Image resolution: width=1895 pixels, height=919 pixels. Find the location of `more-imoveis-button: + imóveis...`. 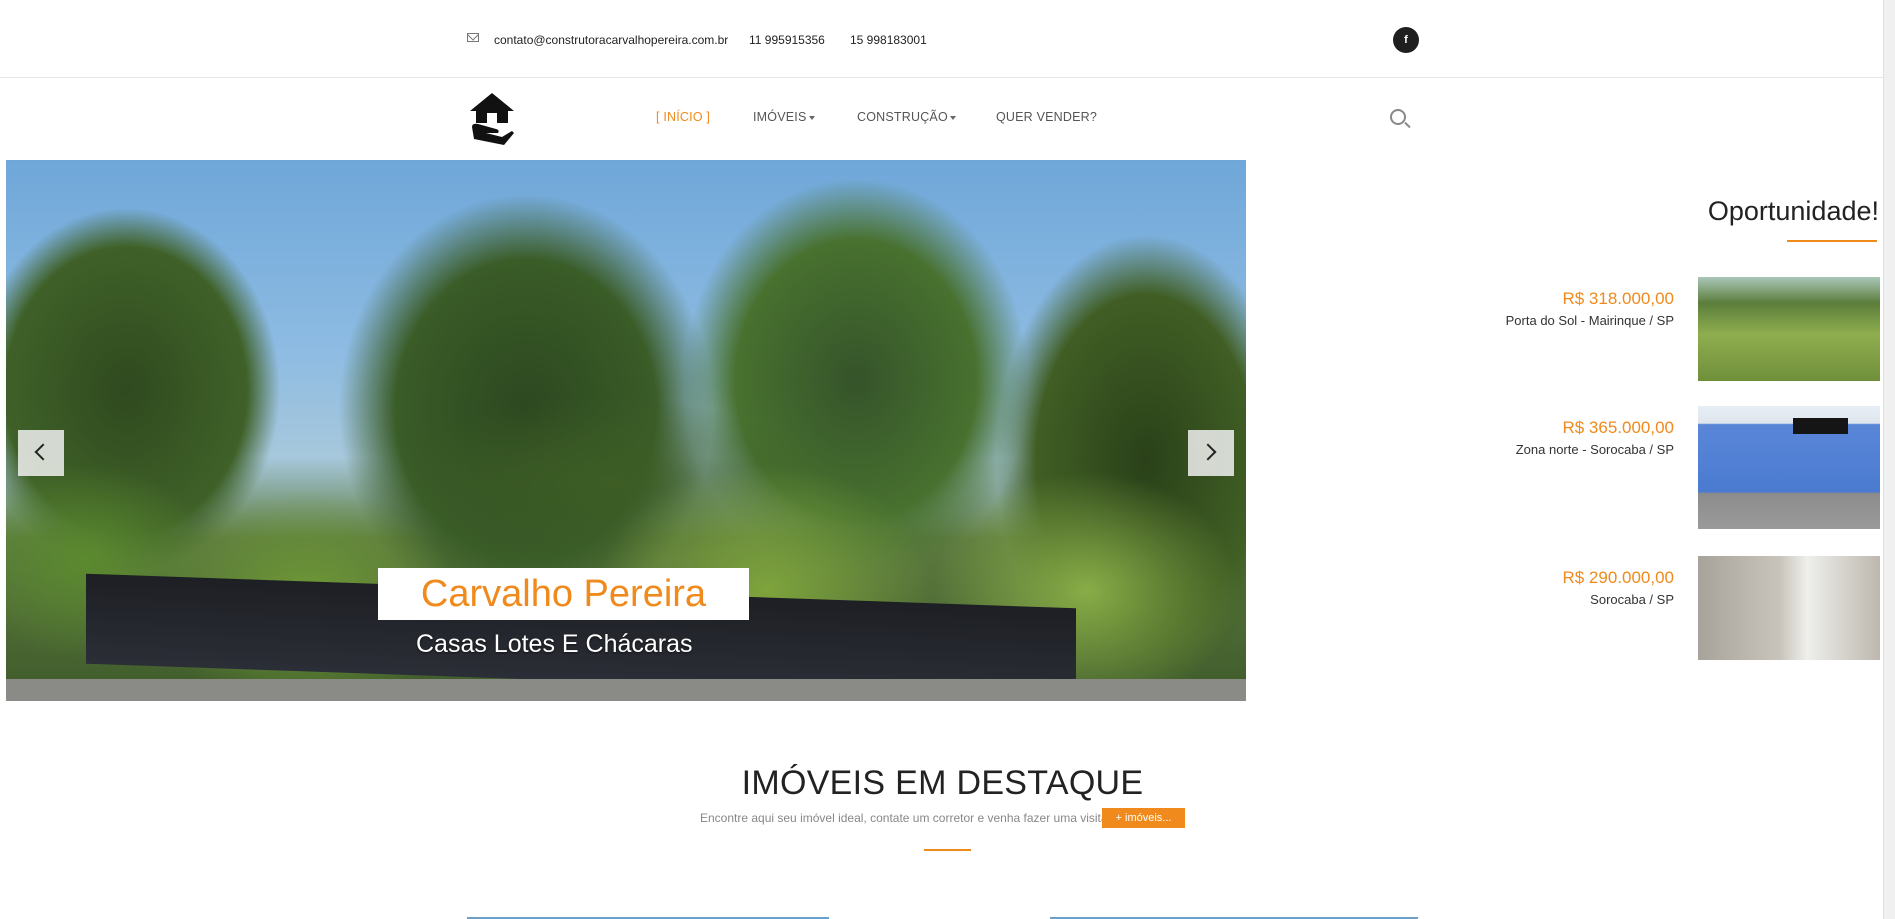

more-imoveis-button: + imóveis... is located at coordinates (1143, 818).